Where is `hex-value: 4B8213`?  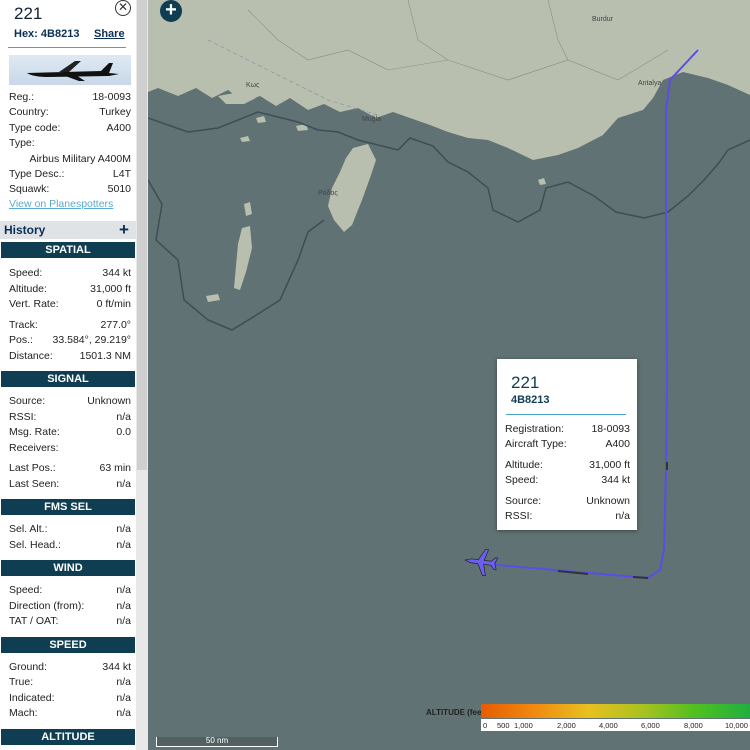
hex-value: 4B8213 is located at coordinates (60, 34).